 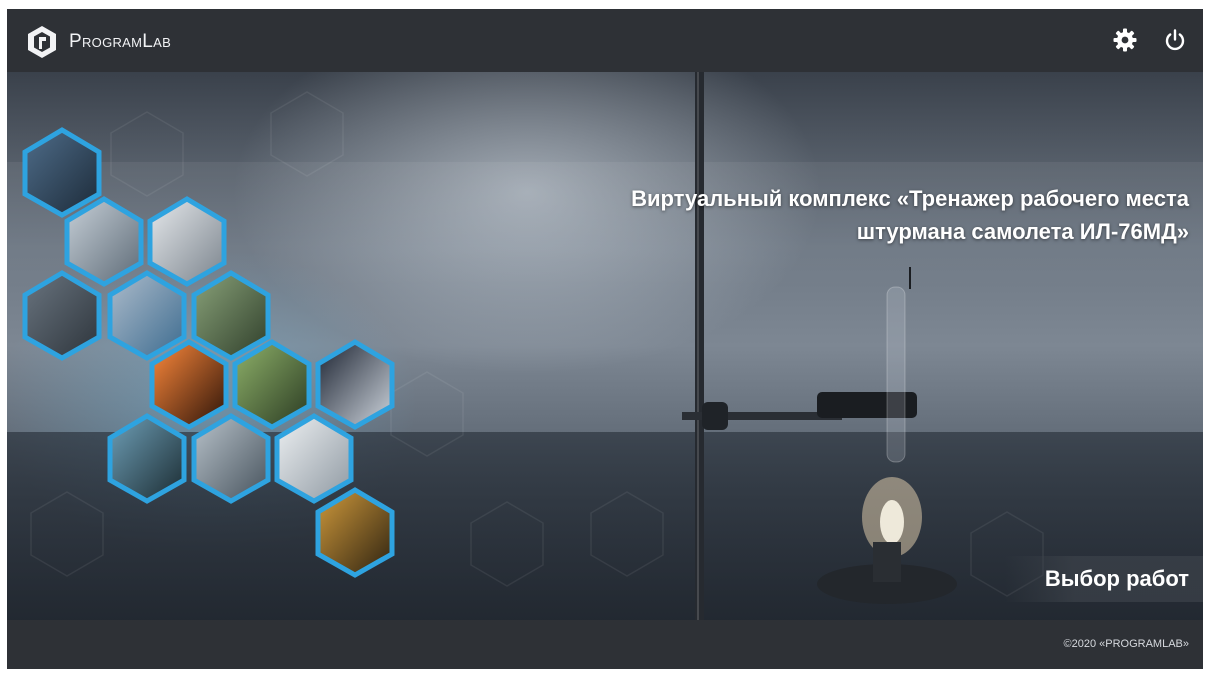 What do you see at coordinates (231, 315) in the screenshot?
I see `pump-jack-thumbnail` at bounding box center [231, 315].